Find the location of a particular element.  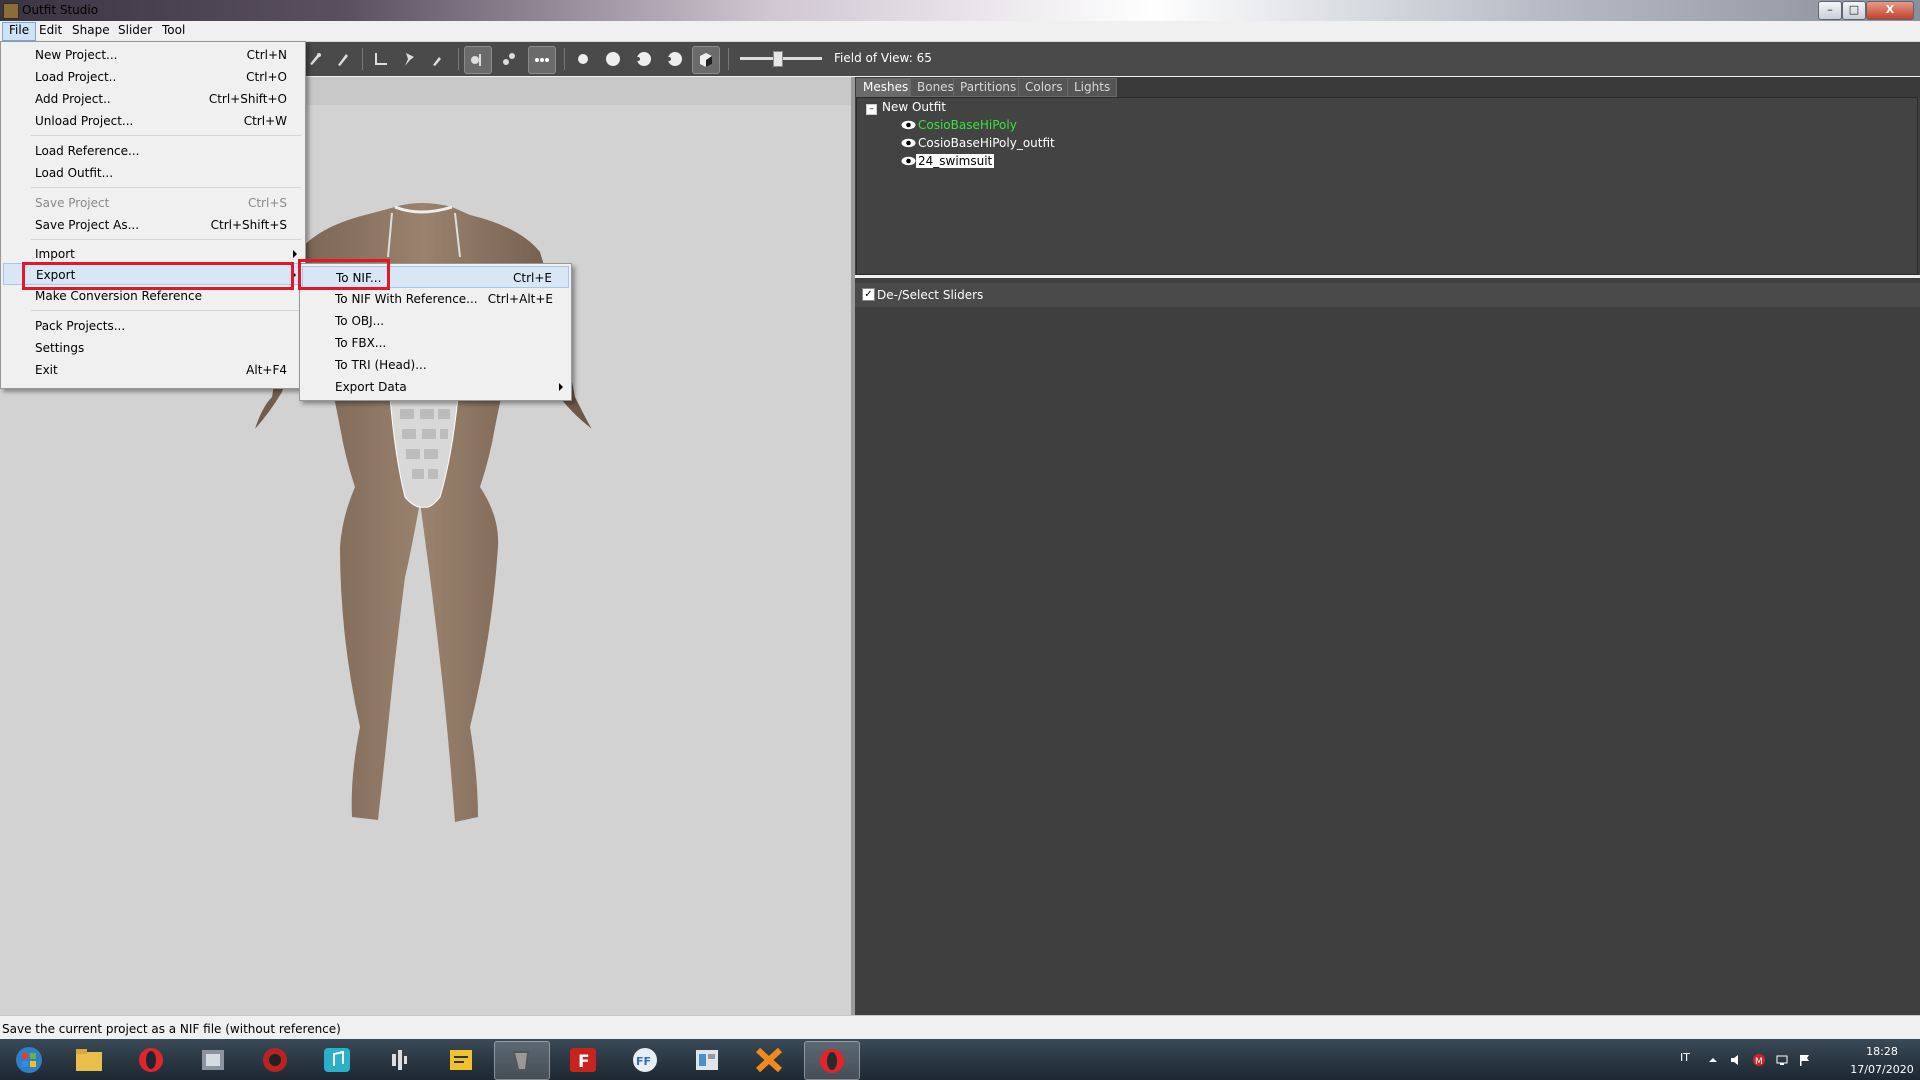

tab-lights: Lights is located at coordinates (1092, 87).